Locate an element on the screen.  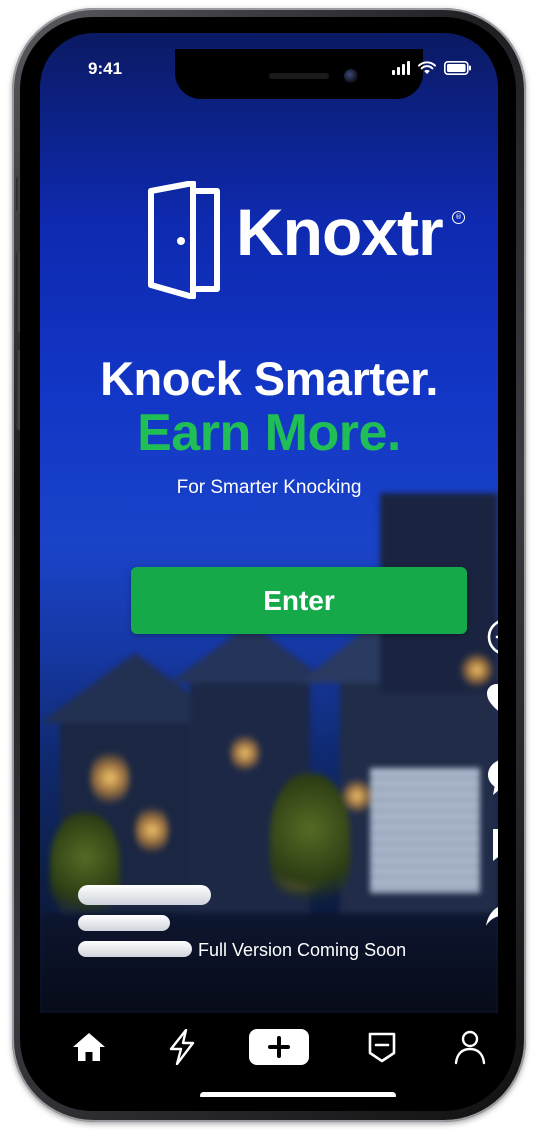
wifi-icon is located at coordinates (427, 67).